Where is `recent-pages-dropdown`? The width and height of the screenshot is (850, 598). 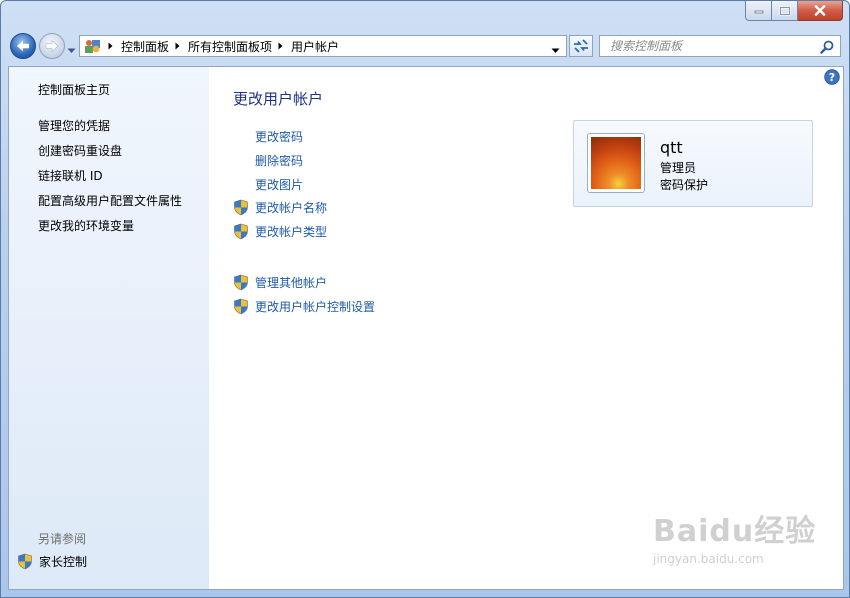 recent-pages-dropdown is located at coordinates (71, 50).